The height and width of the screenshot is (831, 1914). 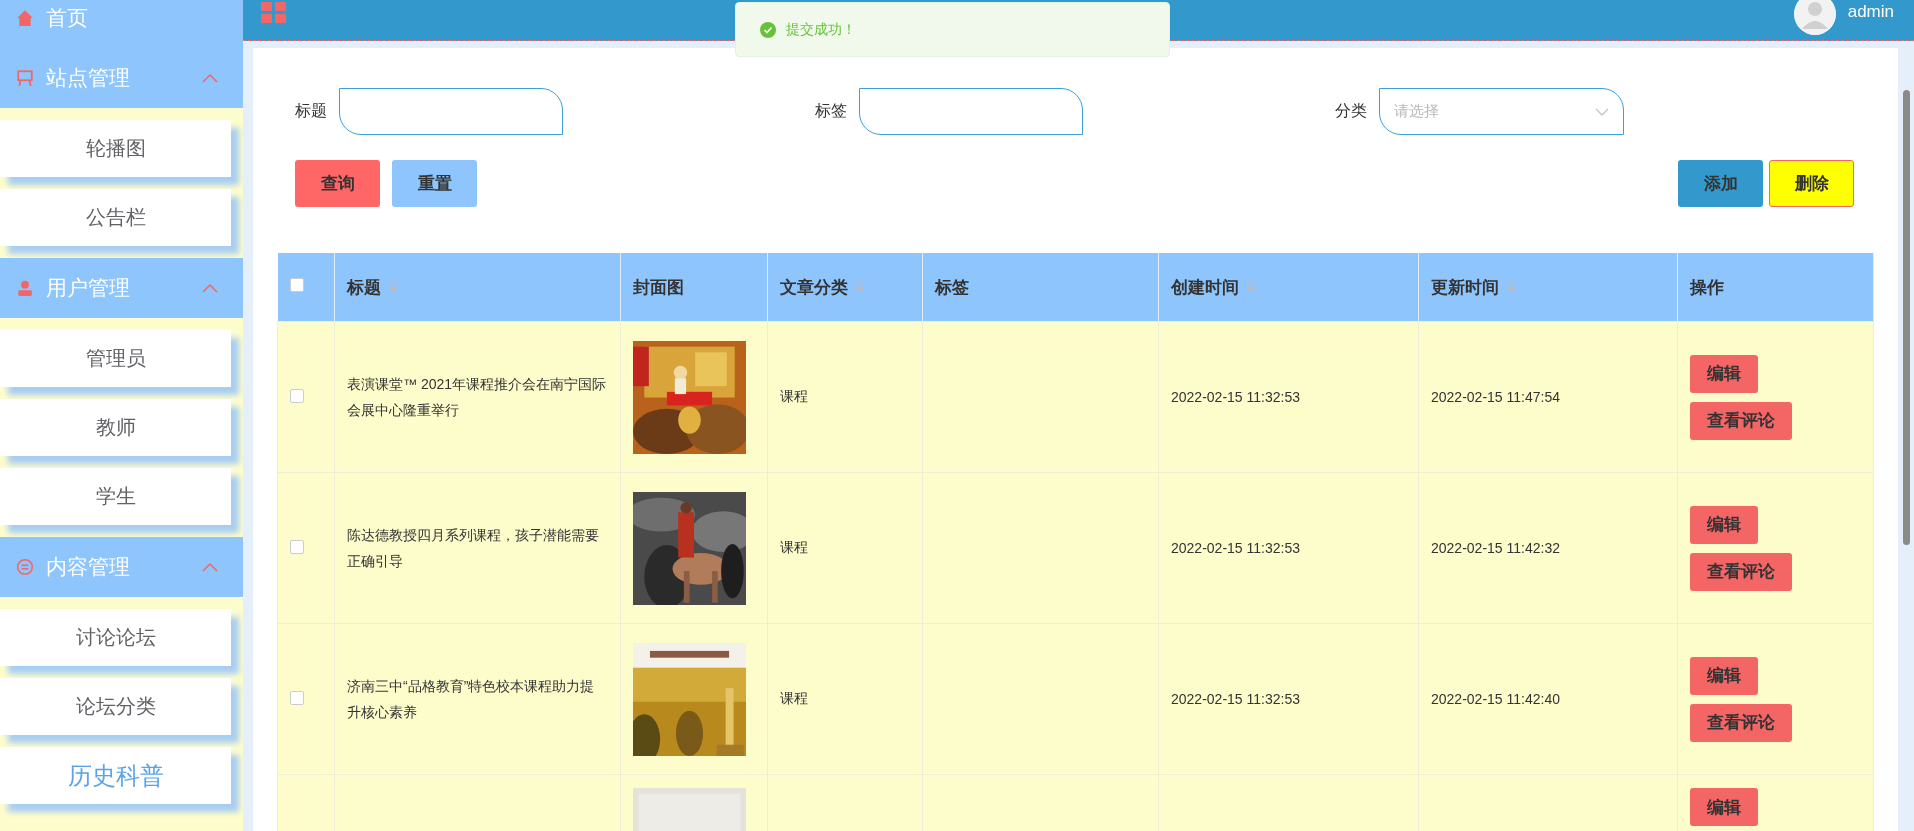 What do you see at coordinates (1205, 287) in the screenshot?
I see `column-header: 创建时间` at bounding box center [1205, 287].